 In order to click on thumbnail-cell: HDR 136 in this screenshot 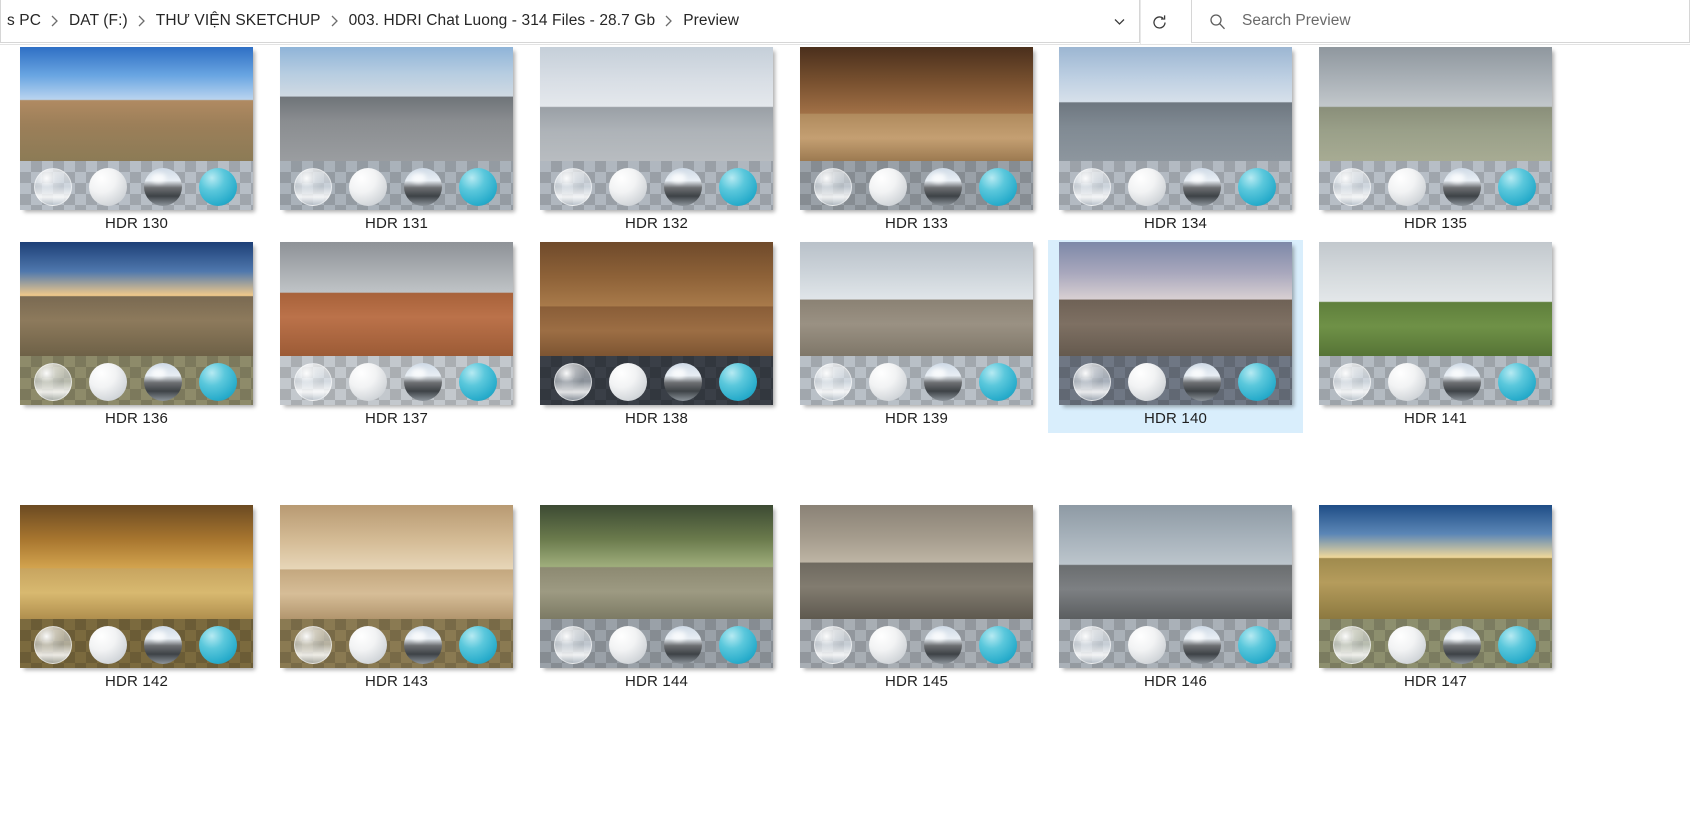, I will do `click(136, 336)`.